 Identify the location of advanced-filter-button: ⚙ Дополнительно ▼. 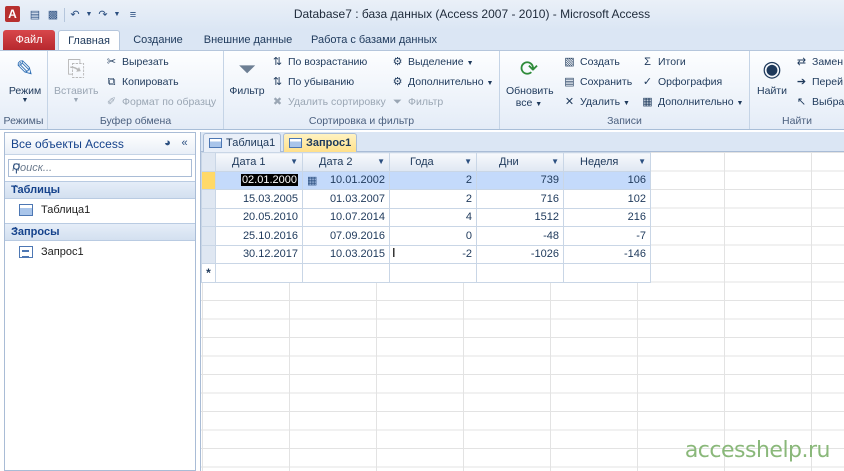
(442, 82).